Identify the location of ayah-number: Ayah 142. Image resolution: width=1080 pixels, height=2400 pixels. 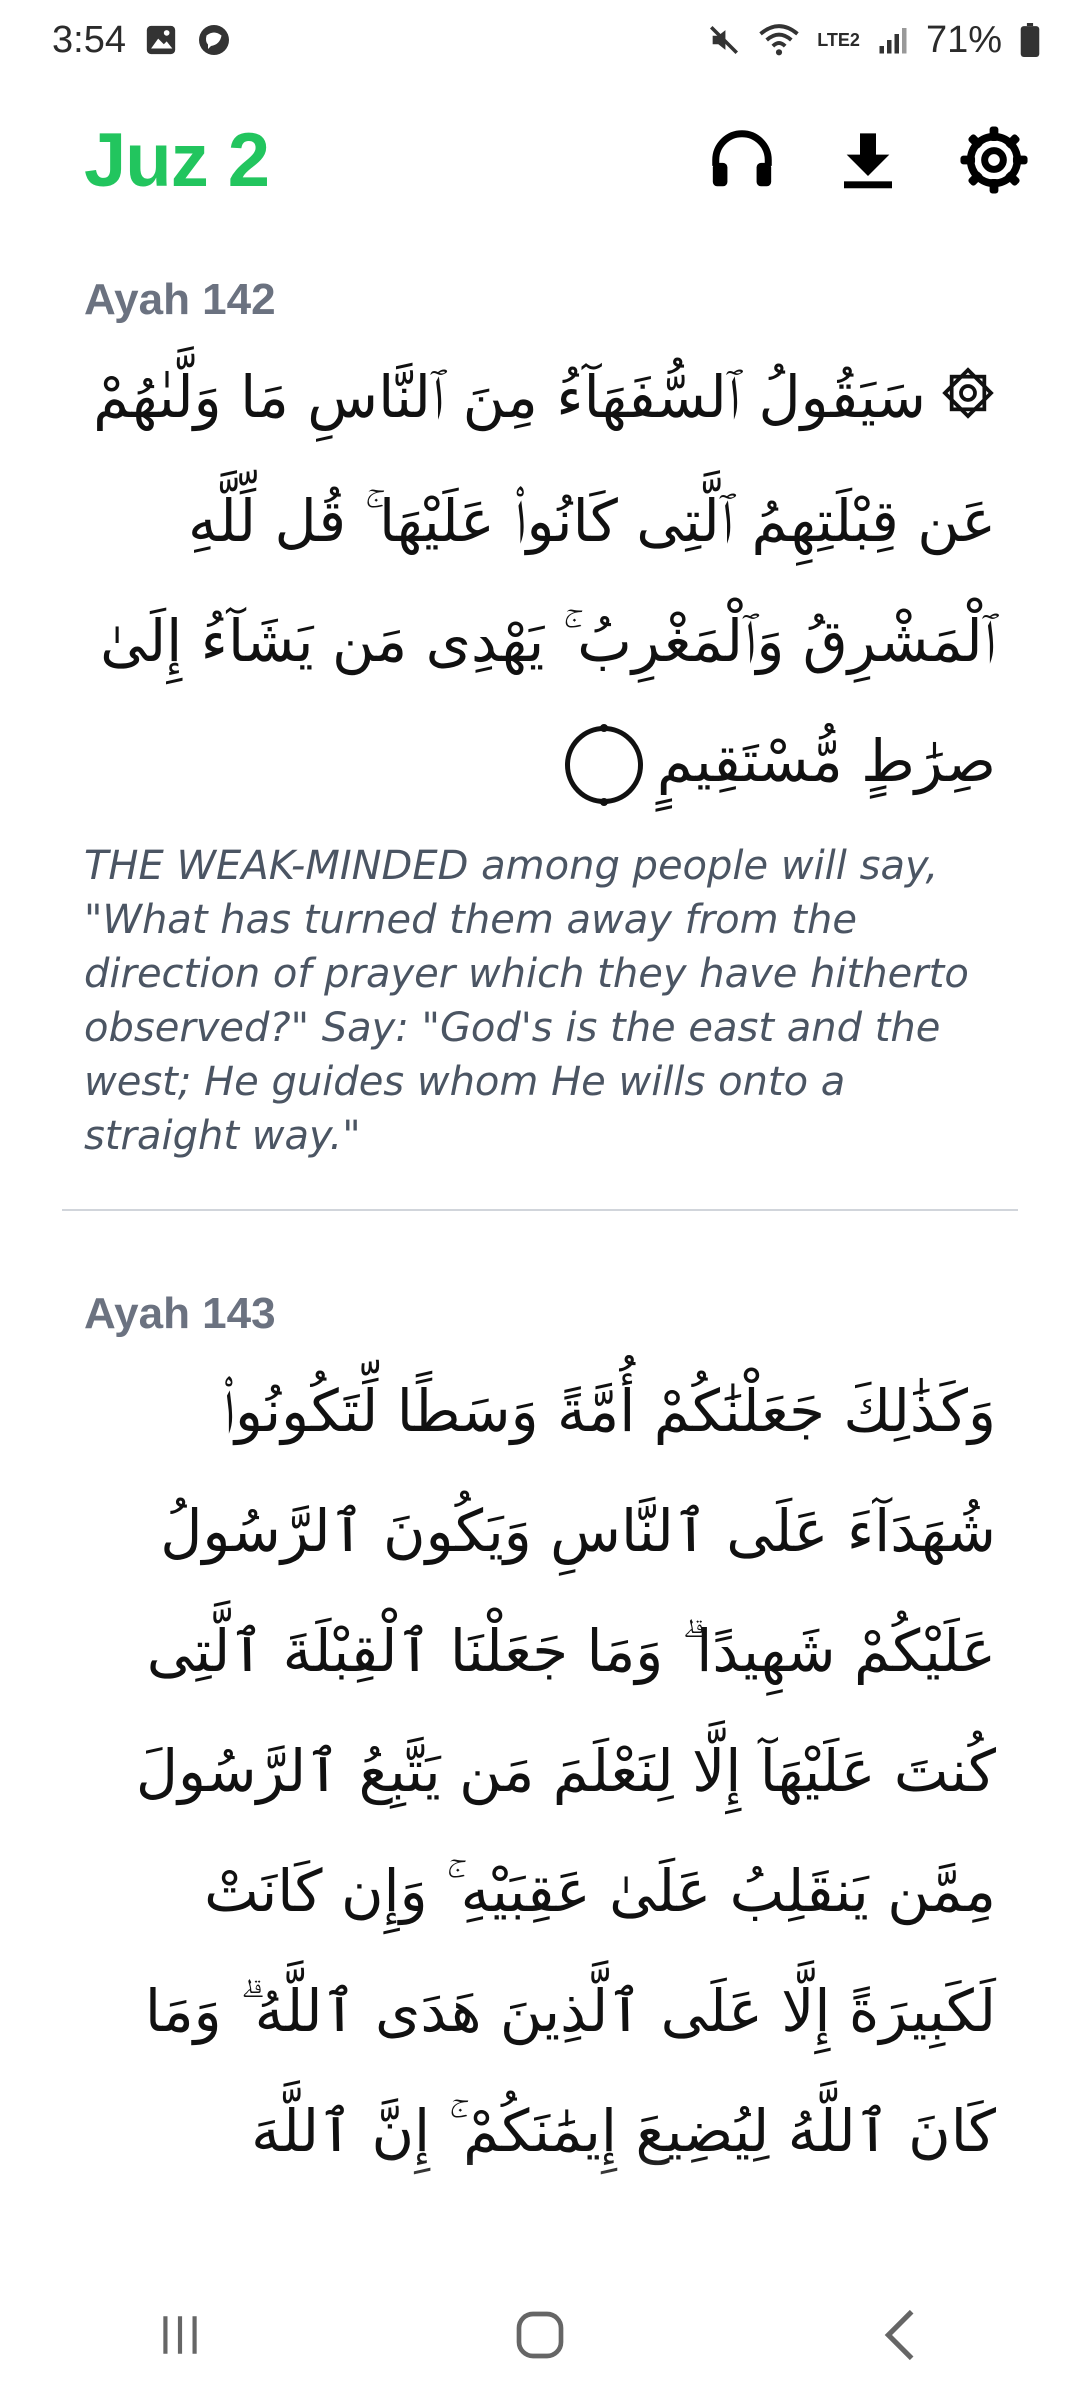
(180, 299).